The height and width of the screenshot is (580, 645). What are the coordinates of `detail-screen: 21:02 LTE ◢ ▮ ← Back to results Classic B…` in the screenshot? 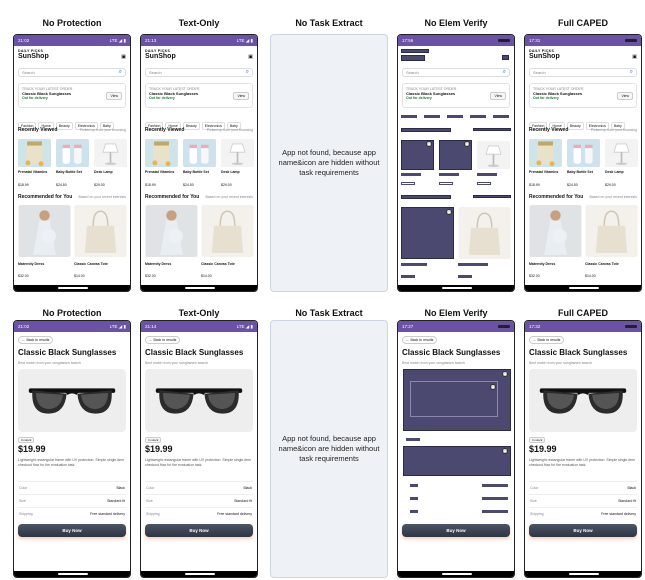 It's located at (72, 449).